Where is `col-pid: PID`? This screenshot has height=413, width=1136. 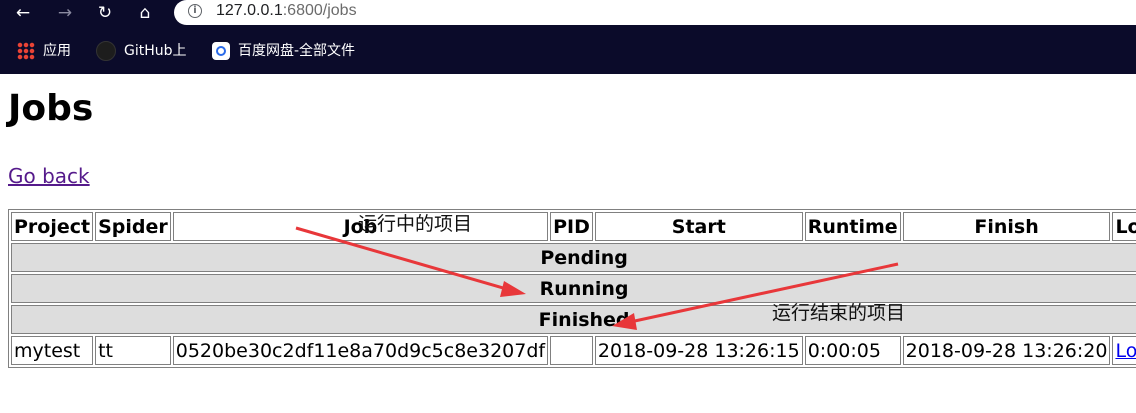 col-pid: PID is located at coordinates (571, 226).